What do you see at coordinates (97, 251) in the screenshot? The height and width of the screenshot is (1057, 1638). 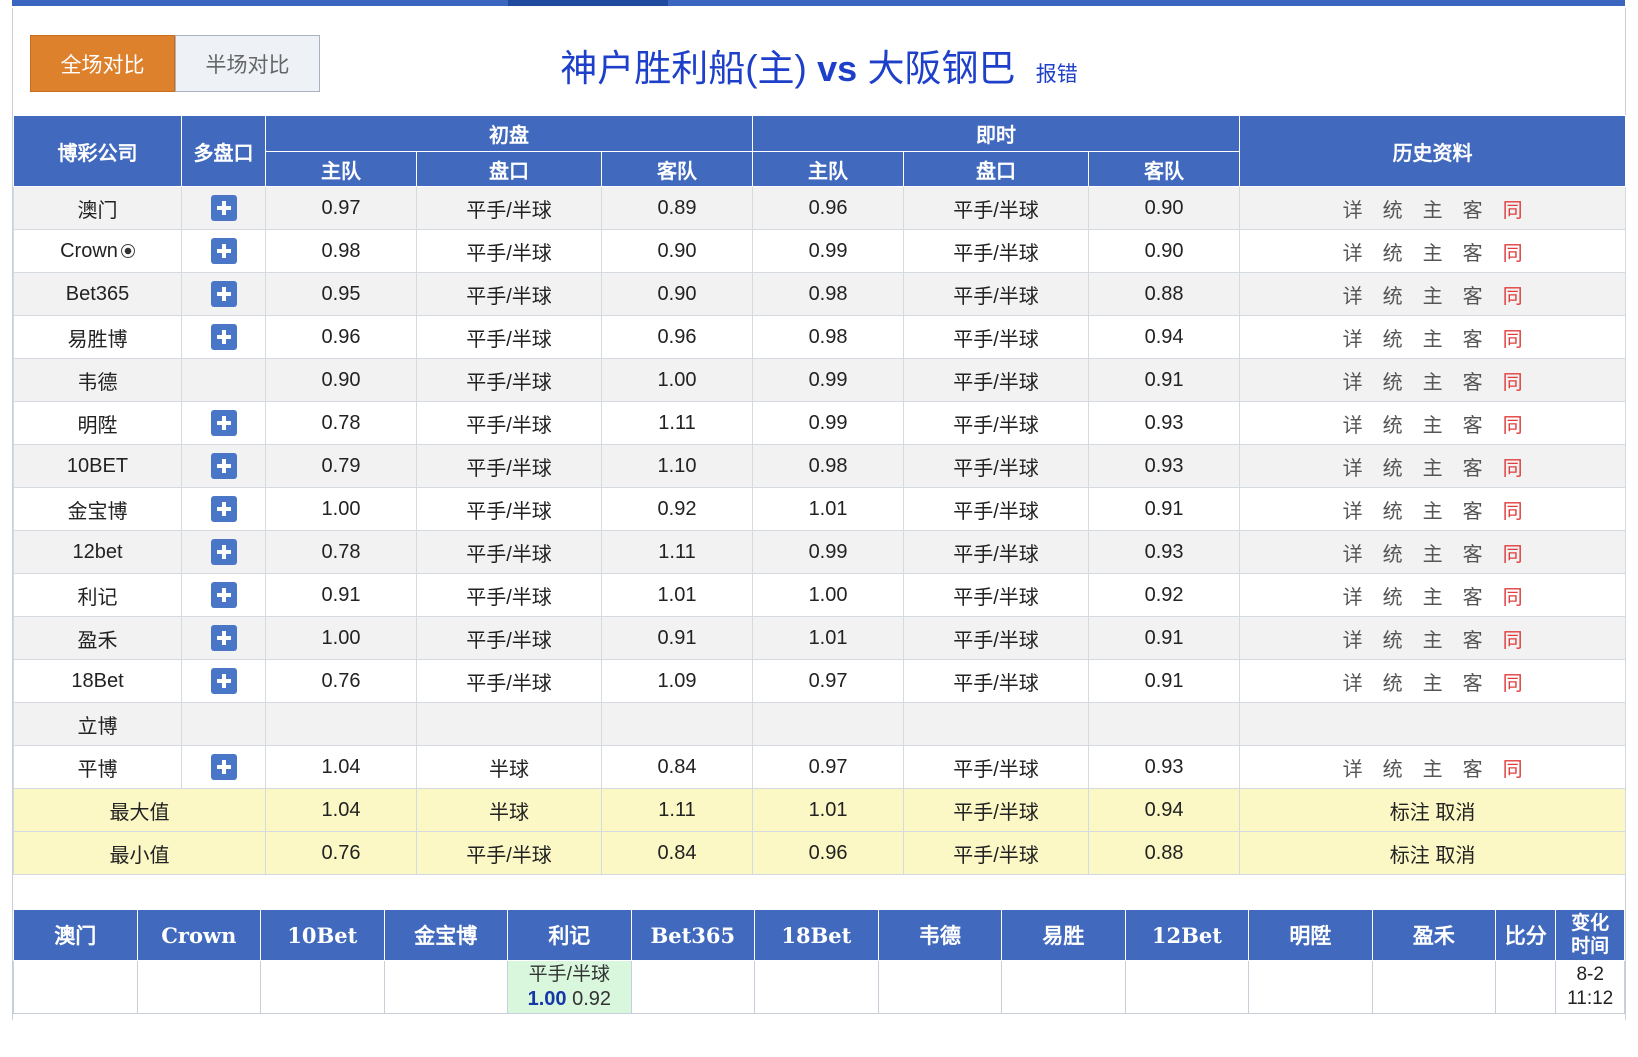 I see `bookmaker-name: Crown` at bounding box center [97, 251].